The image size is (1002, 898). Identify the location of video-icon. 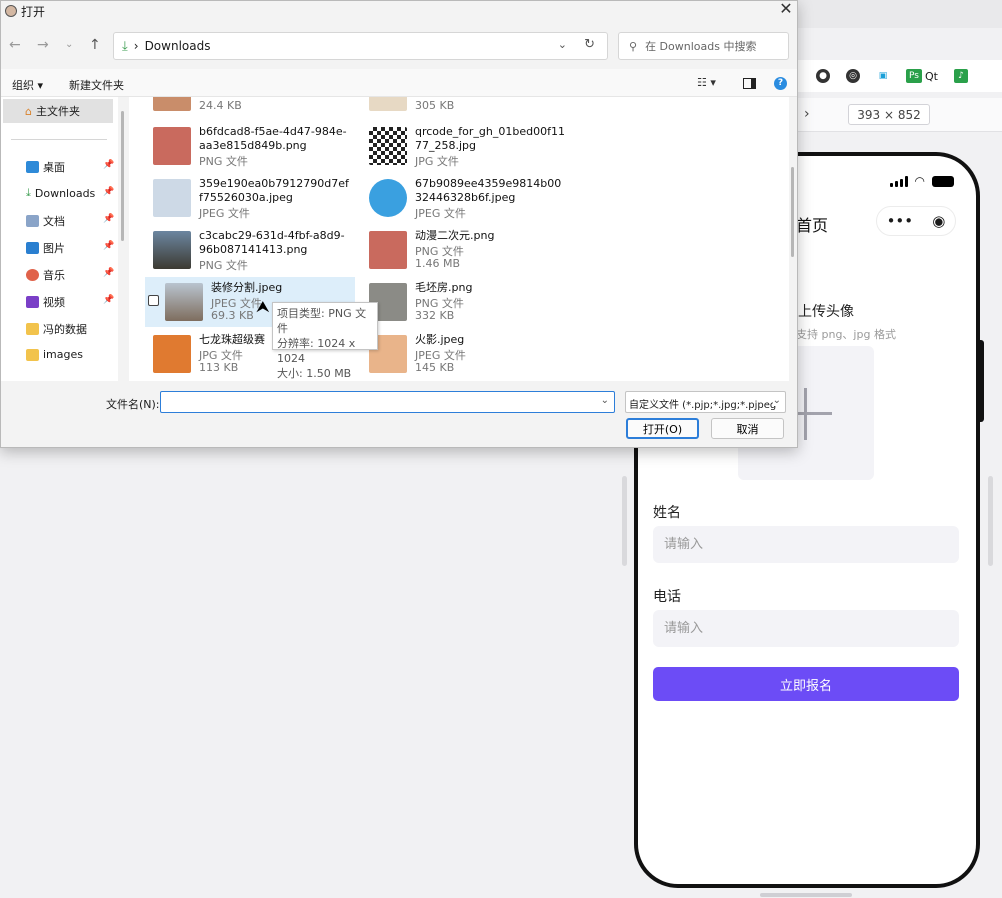
(32, 302).